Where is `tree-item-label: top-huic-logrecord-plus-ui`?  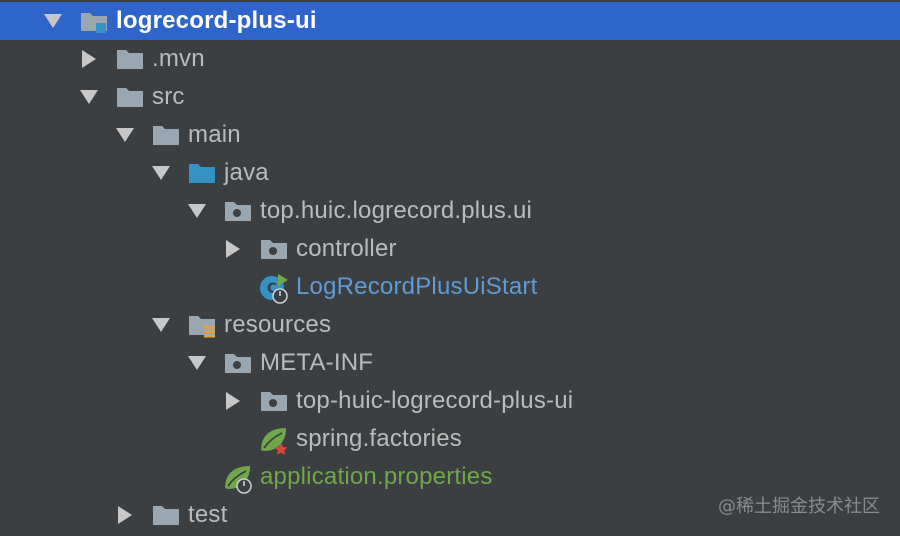 tree-item-label: top-huic-logrecord-plus-ui is located at coordinates (435, 400).